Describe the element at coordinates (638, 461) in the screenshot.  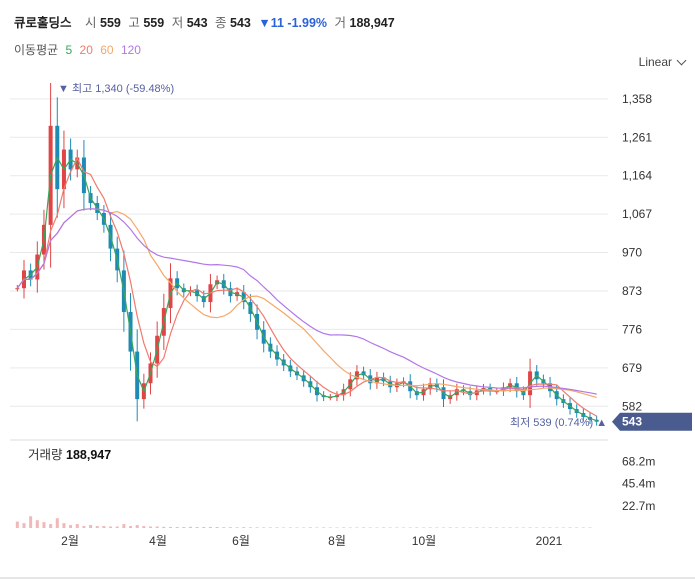
I see `volume-tick-label: 68.2m` at that location.